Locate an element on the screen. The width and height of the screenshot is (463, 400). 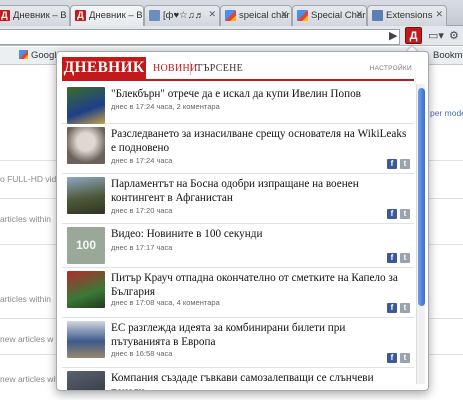
news-title: Видео: Новините в 100 секунди is located at coordinates (259, 234).